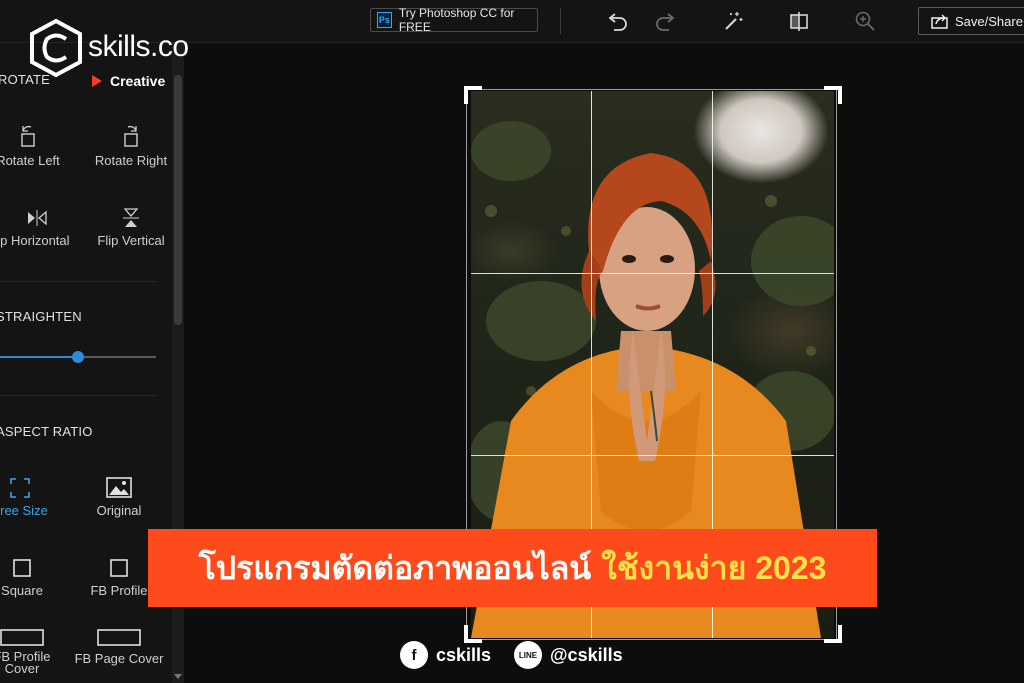  I want to click on save-share-button: Save/Share, so click(971, 21).